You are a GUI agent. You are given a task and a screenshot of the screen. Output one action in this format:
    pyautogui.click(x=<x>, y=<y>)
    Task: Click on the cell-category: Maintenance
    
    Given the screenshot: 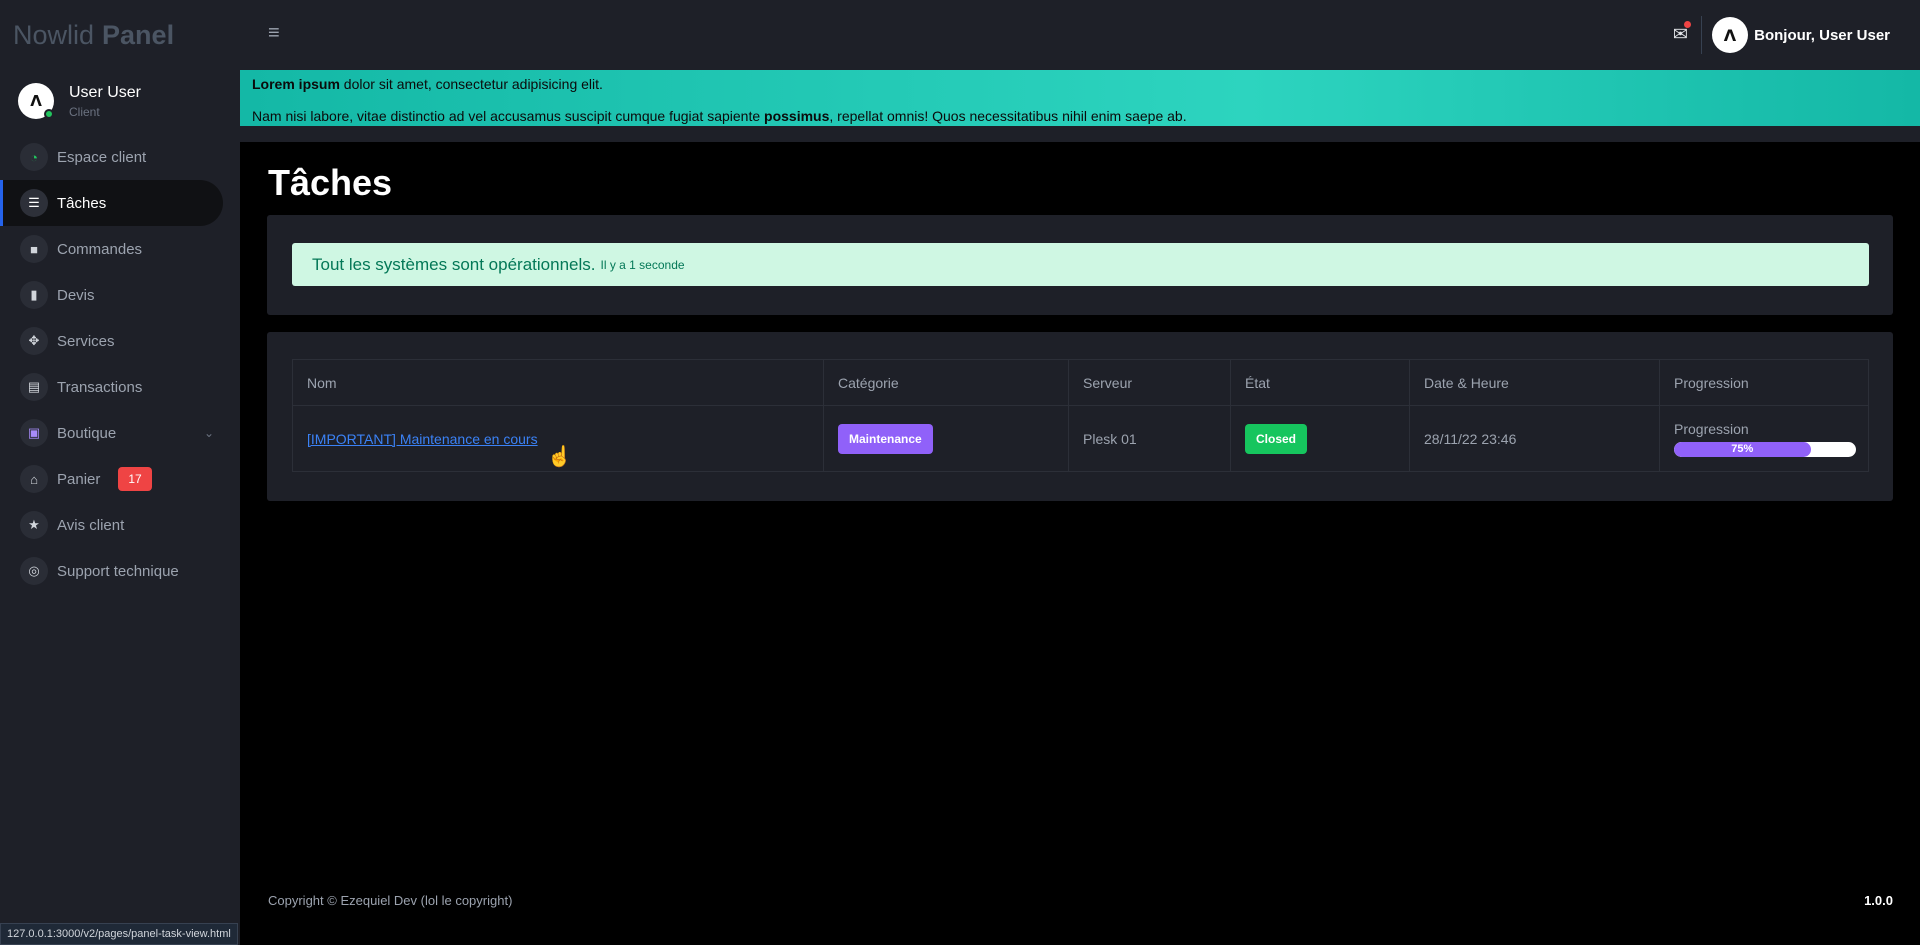 What is the action you would take?
    pyautogui.click(x=946, y=438)
    